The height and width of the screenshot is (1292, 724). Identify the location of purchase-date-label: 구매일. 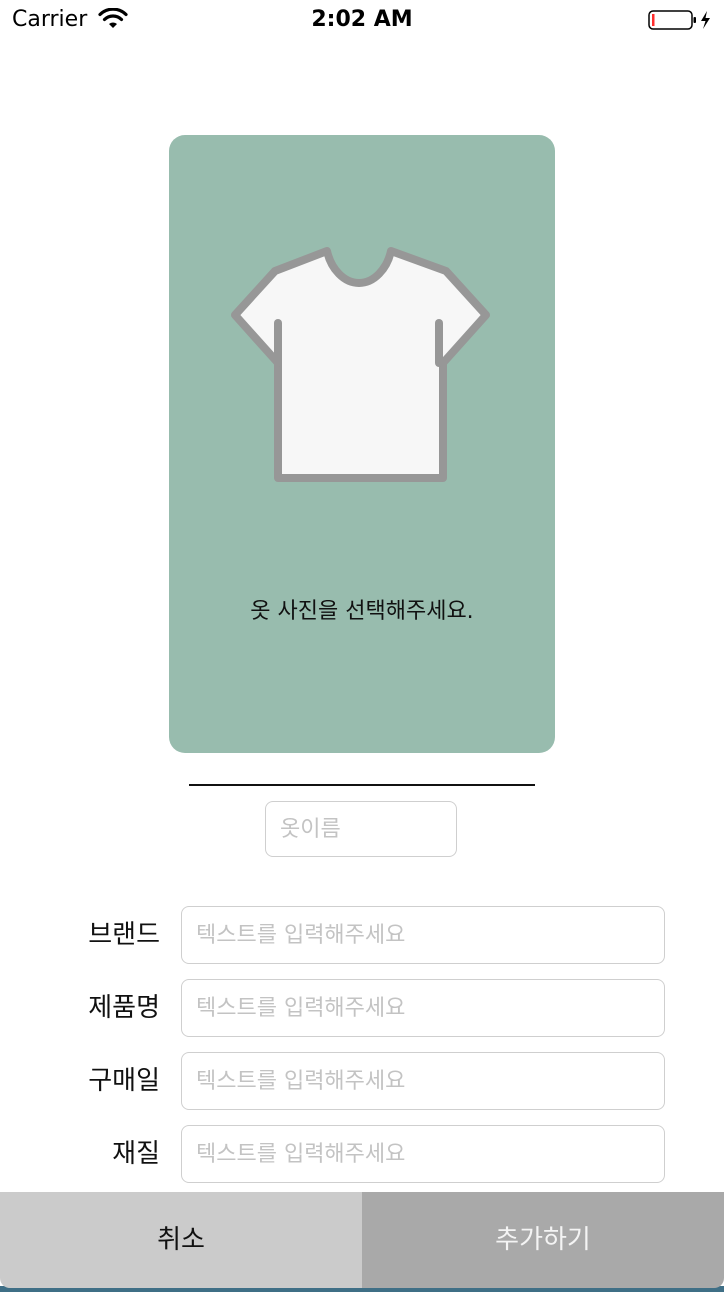
(124, 1081).